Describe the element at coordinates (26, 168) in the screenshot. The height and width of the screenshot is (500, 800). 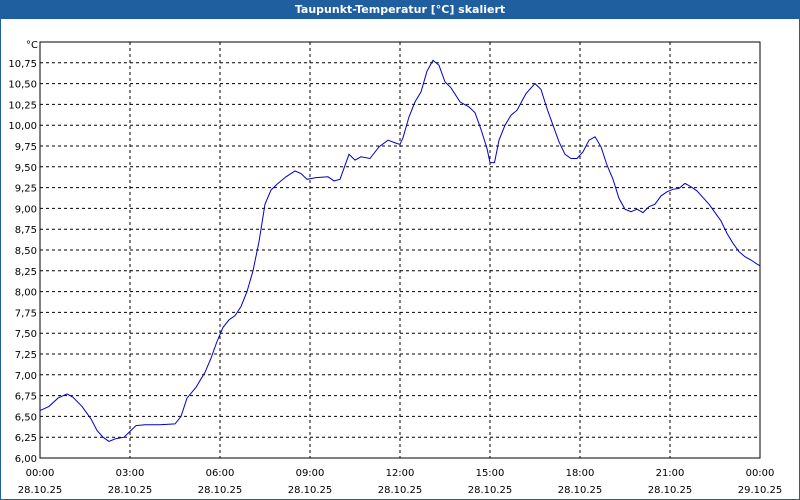
I see `y-tick-label: 9,50` at that location.